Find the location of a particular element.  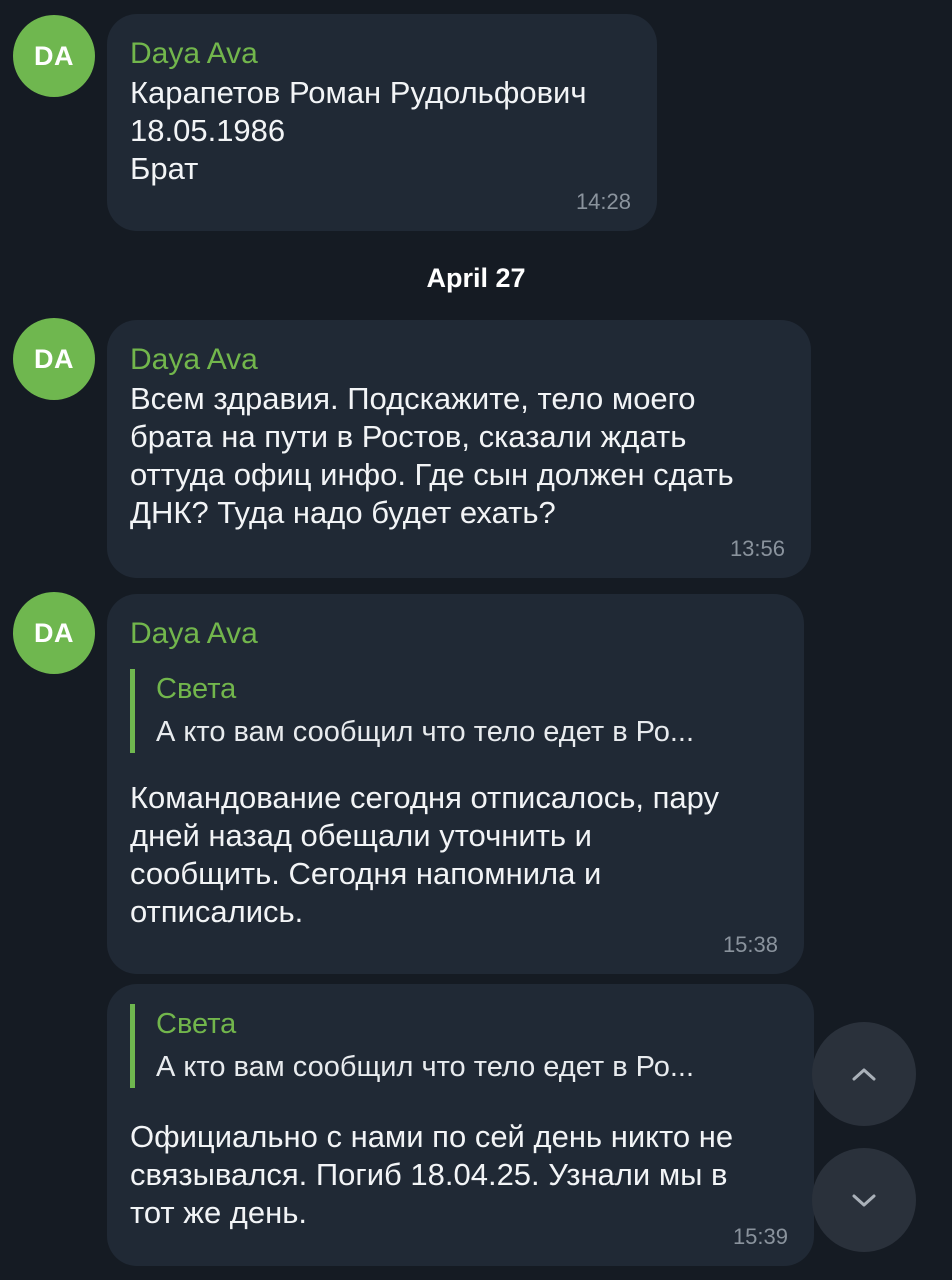

date-separator: April 27 is located at coordinates (476, 278).